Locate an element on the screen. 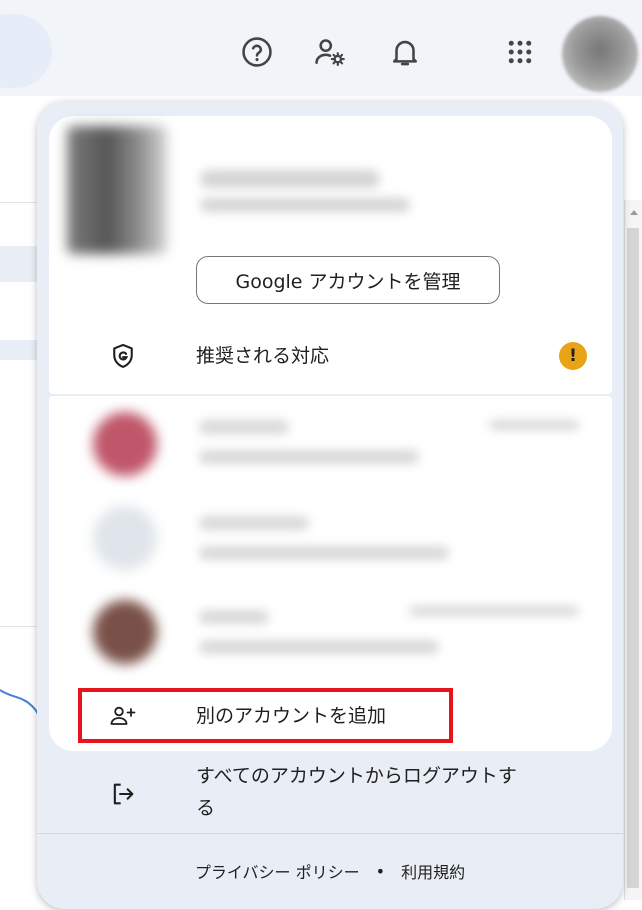  add-account-item: 別のアカウントを追加 is located at coordinates (330, 716).